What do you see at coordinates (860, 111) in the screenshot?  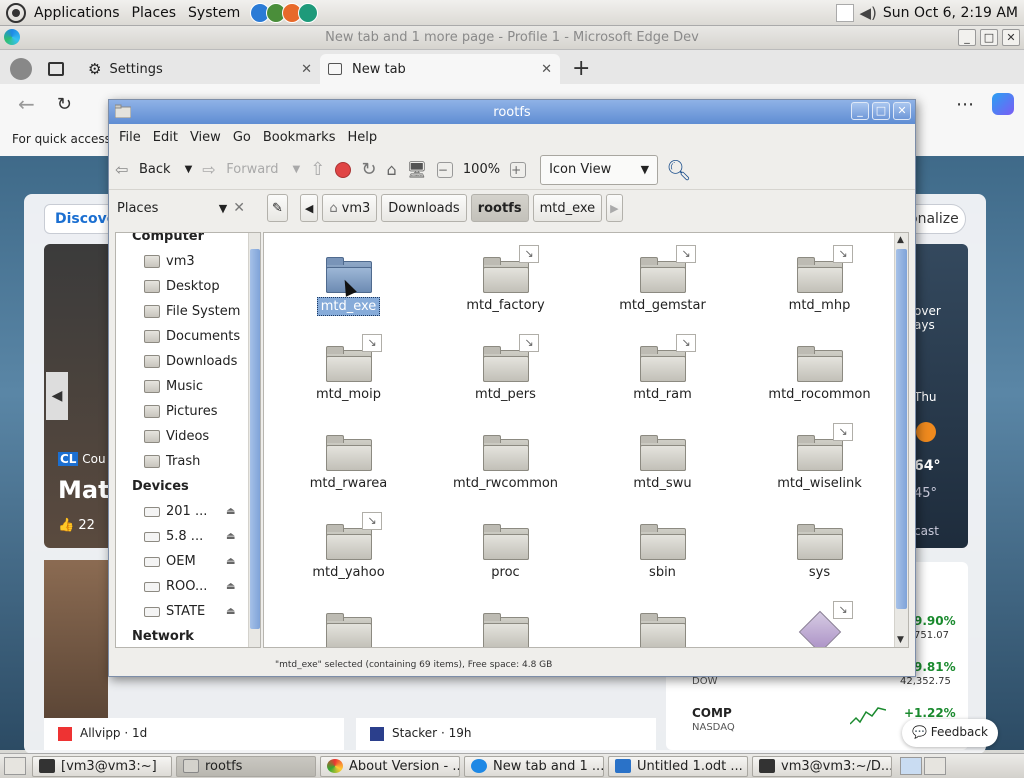 I see `fm-minimize-button: _` at bounding box center [860, 111].